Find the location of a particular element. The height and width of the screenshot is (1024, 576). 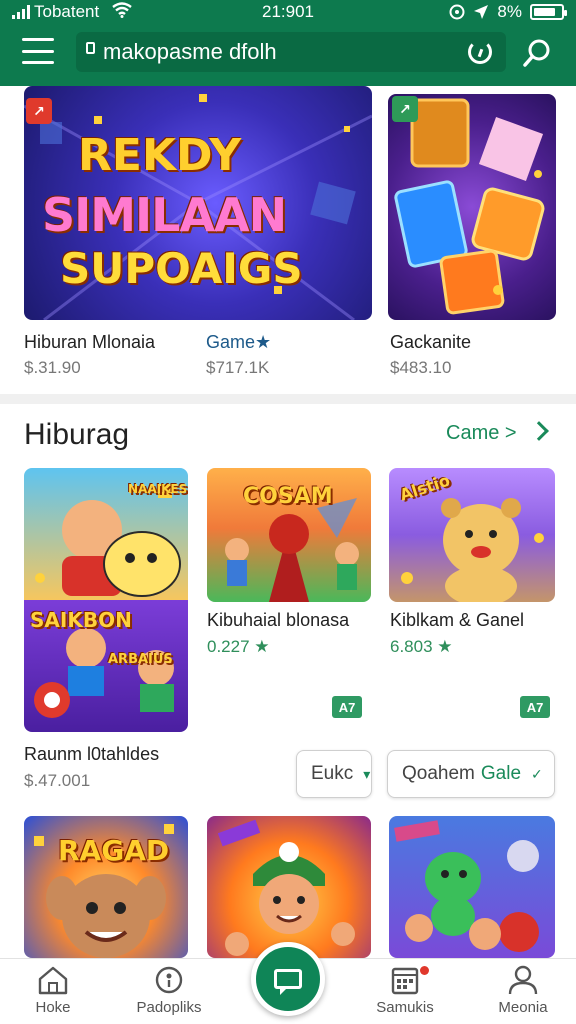

app-bar: Tobatent 21:901 8% makopasme dfolh is located at coordinates (288, 43).